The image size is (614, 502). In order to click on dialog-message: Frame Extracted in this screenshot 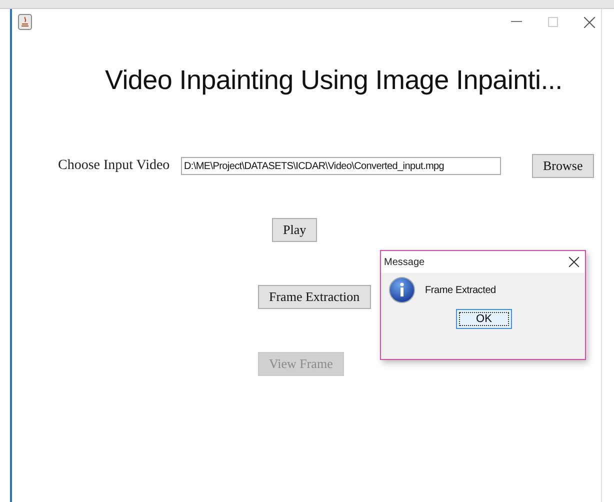, I will do `click(460, 290)`.